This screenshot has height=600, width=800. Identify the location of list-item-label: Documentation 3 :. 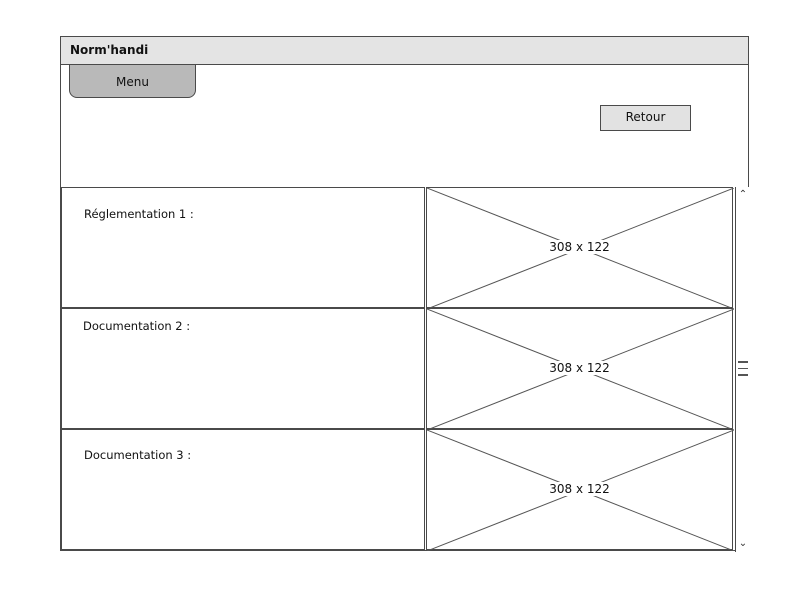
(138, 455).